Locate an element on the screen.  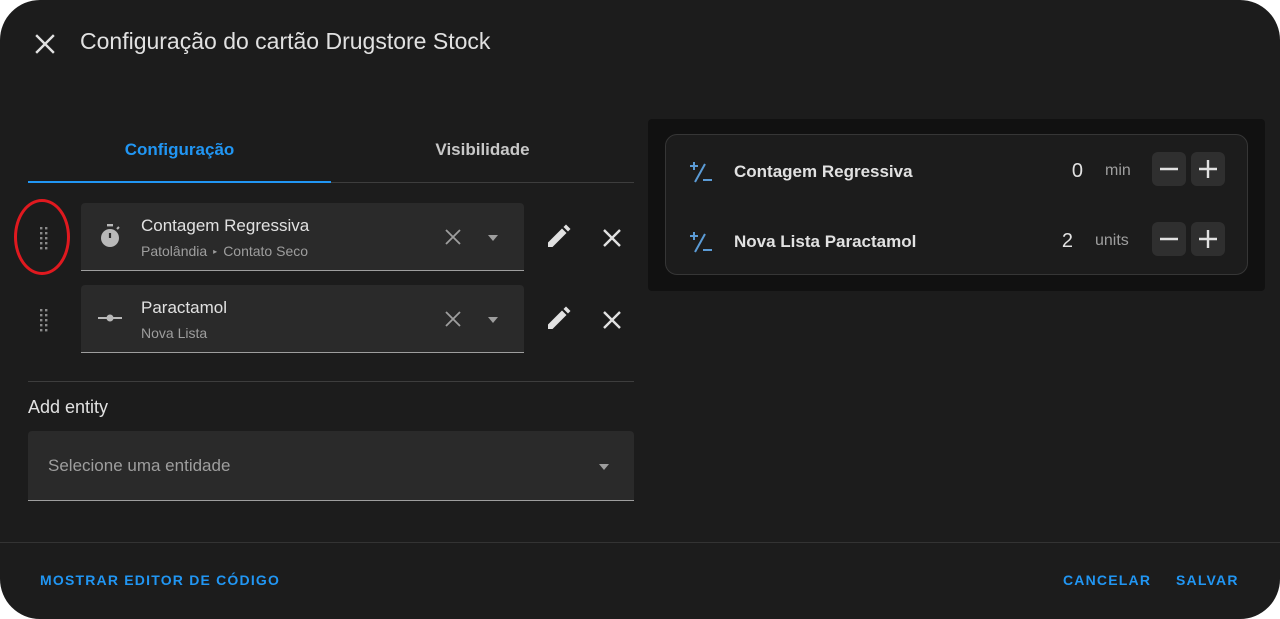
drag-handle-icon is located at coordinates (44, 320).